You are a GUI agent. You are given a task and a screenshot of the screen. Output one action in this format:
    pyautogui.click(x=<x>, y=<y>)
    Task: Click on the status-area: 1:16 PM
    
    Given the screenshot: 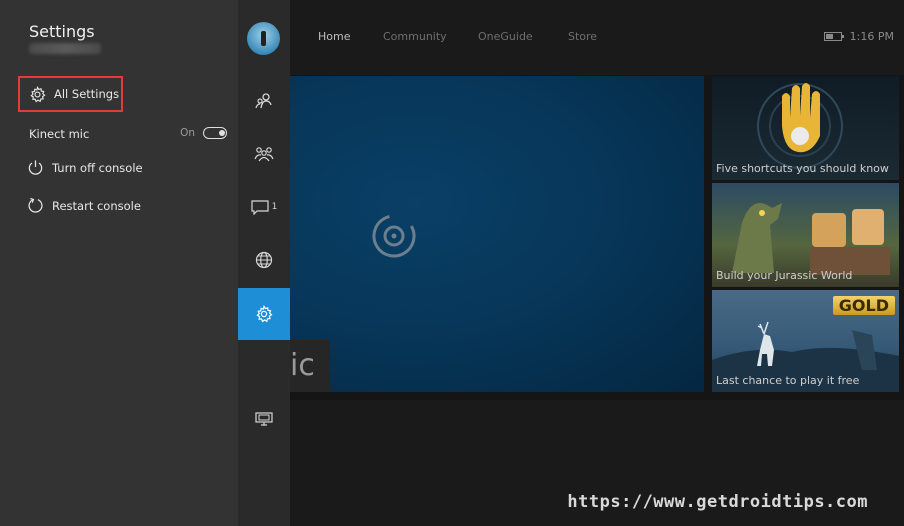 What is the action you would take?
    pyautogui.click(x=858, y=36)
    